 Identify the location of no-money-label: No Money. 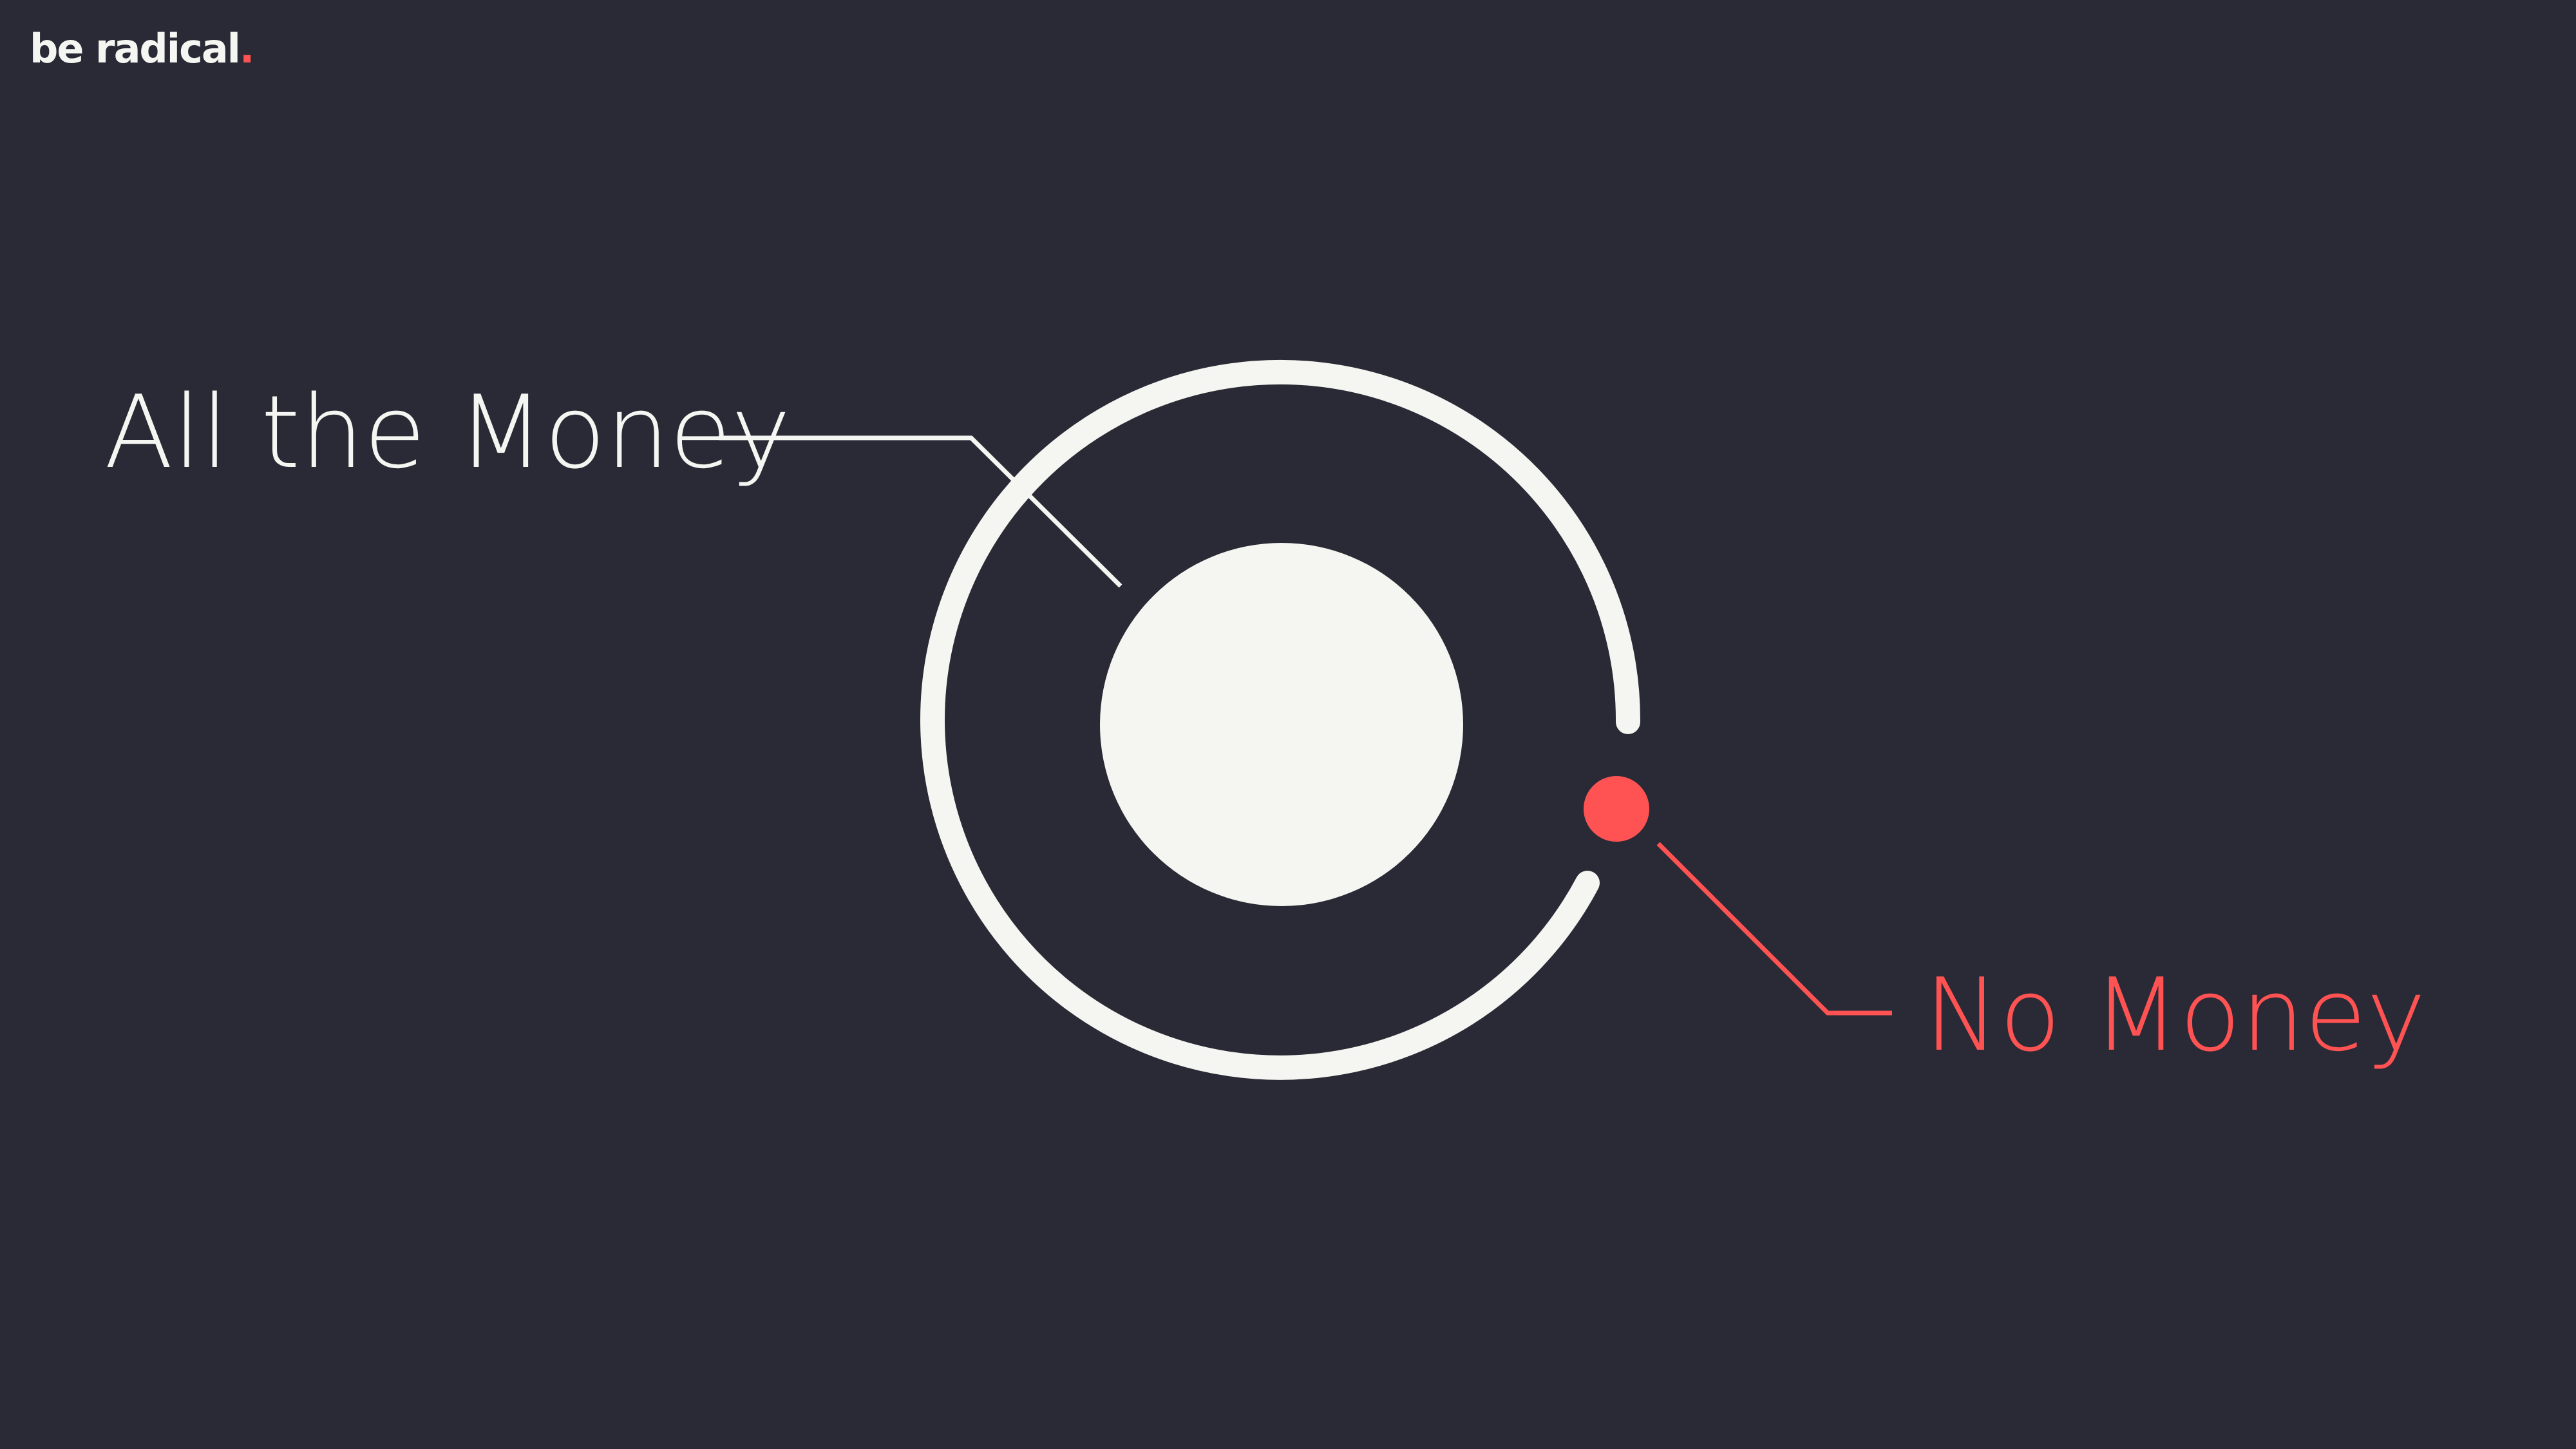
(2175, 1015).